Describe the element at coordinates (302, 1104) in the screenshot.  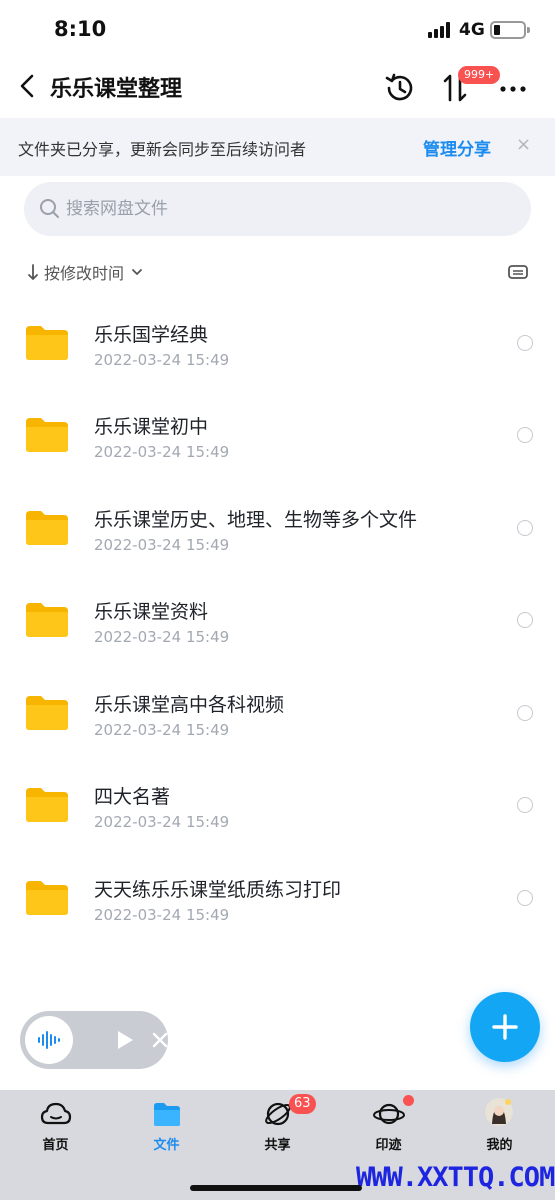
I see `share-badge: 63` at that location.